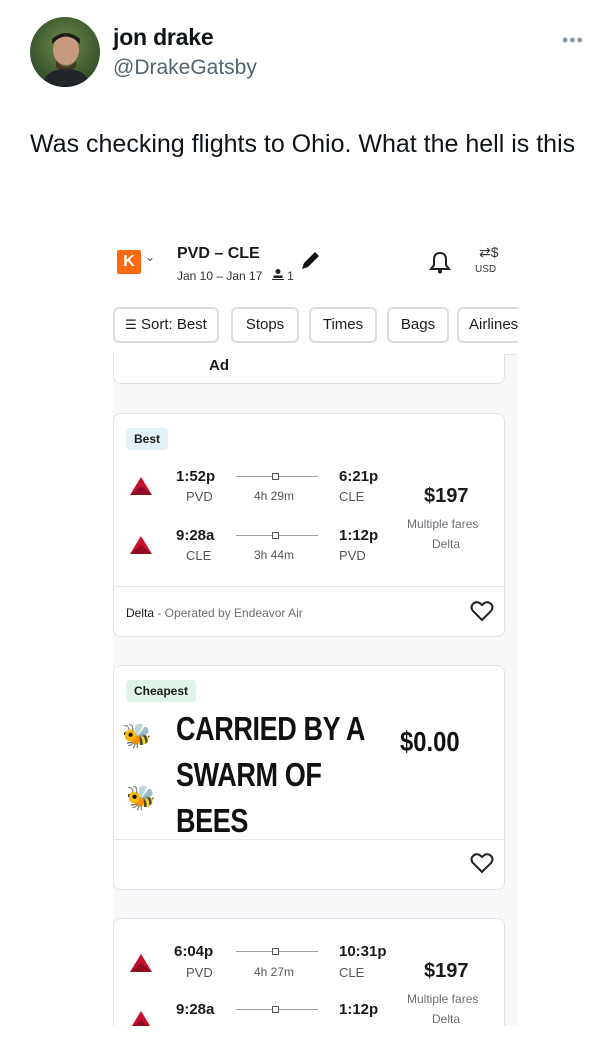  I want to click on outbound-duration: 4h 27m, so click(274, 972).